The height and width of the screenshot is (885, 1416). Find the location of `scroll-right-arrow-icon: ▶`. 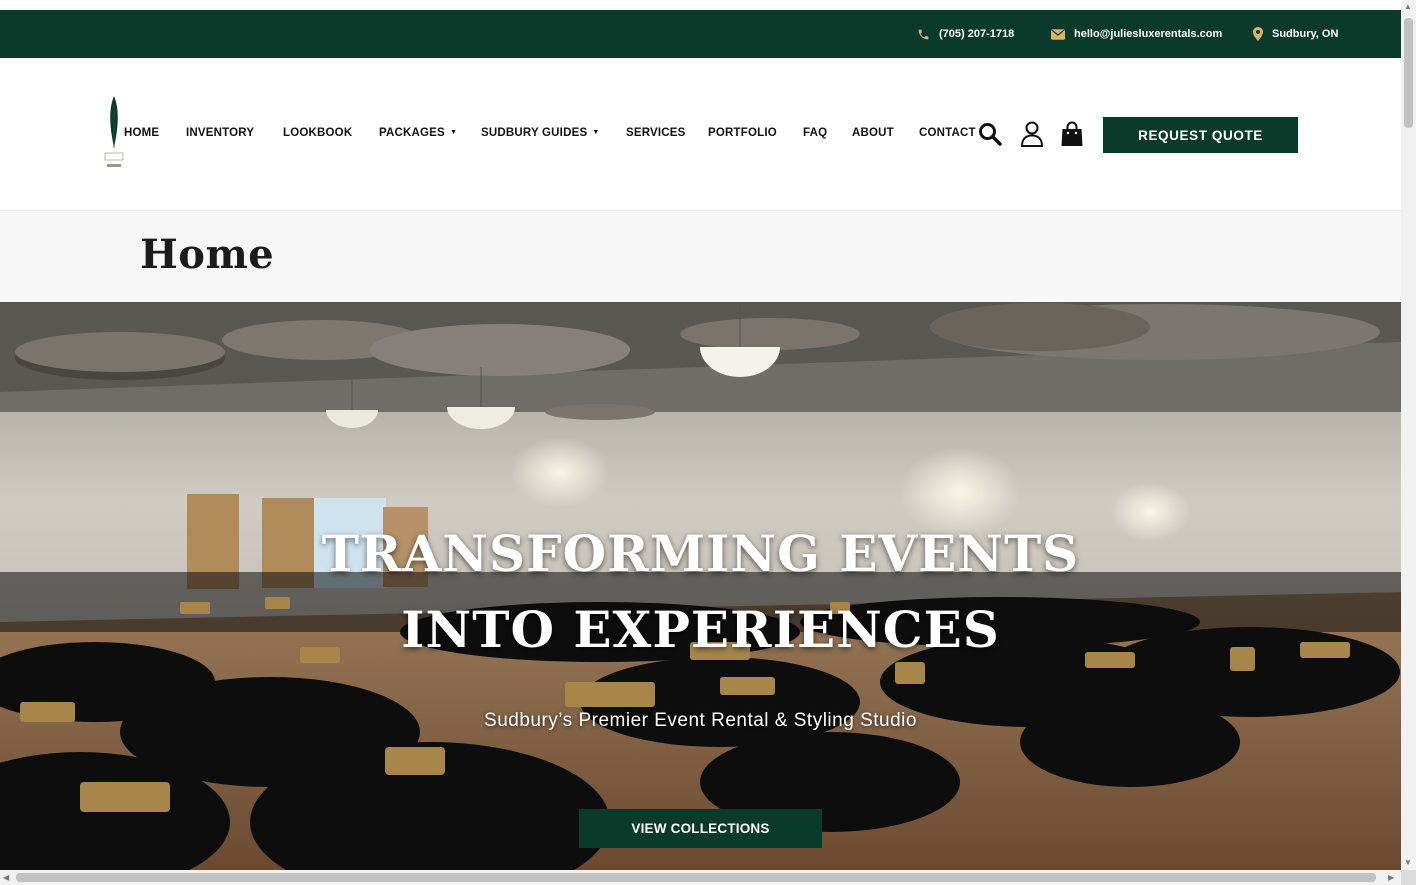

scroll-right-arrow-icon: ▶ is located at coordinates (1391, 877).